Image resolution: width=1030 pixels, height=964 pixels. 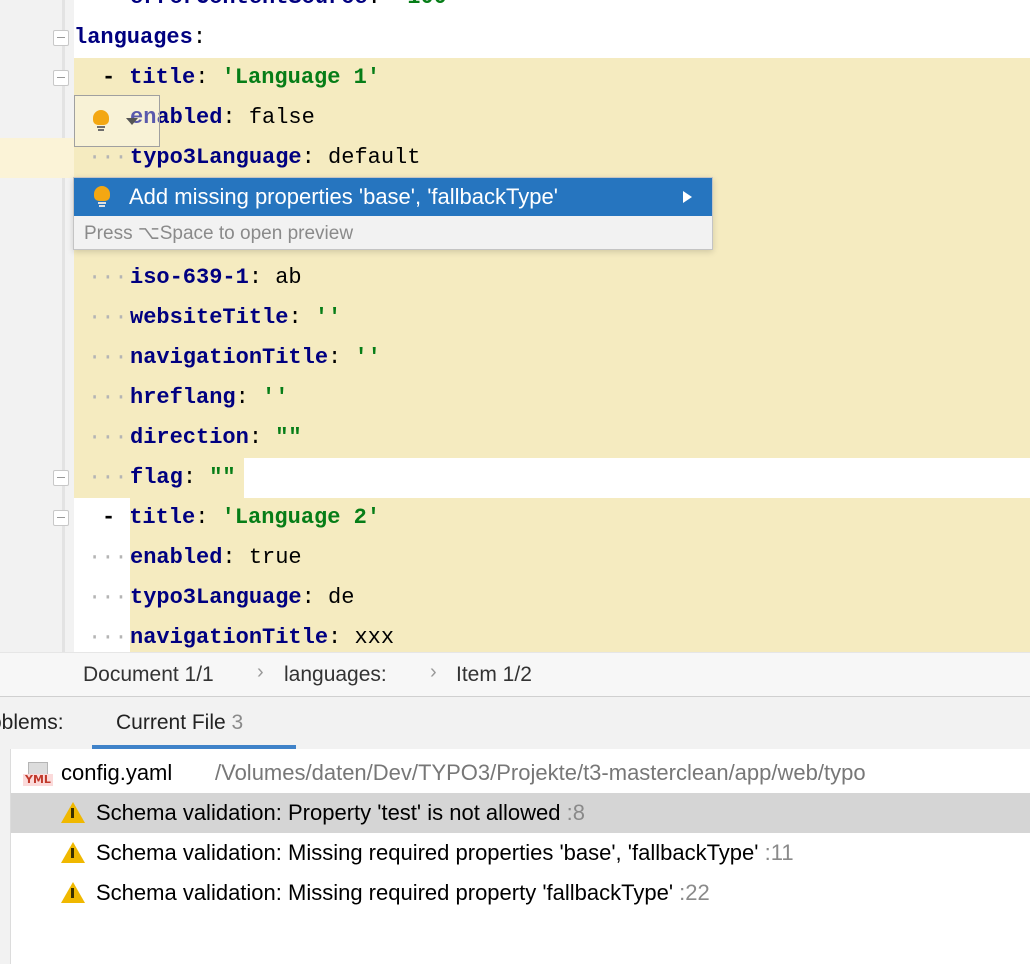 I want to click on yaml-key: websiteTitle, so click(x=209, y=317).